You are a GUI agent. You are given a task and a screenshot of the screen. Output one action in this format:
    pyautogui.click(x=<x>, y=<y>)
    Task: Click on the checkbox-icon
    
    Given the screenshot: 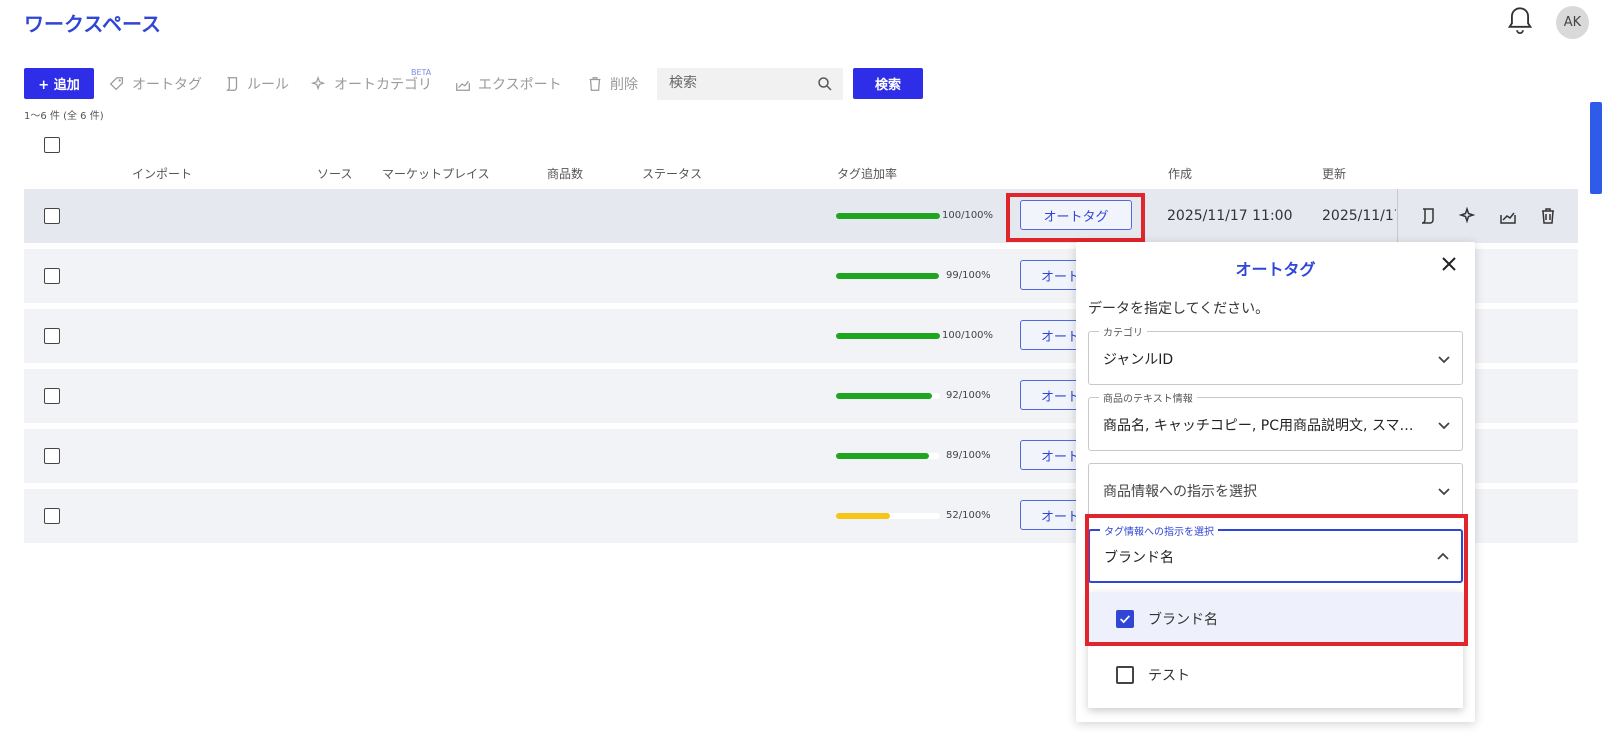 What is the action you would take?
    pyautogui.click(x=1125, y=675)
    